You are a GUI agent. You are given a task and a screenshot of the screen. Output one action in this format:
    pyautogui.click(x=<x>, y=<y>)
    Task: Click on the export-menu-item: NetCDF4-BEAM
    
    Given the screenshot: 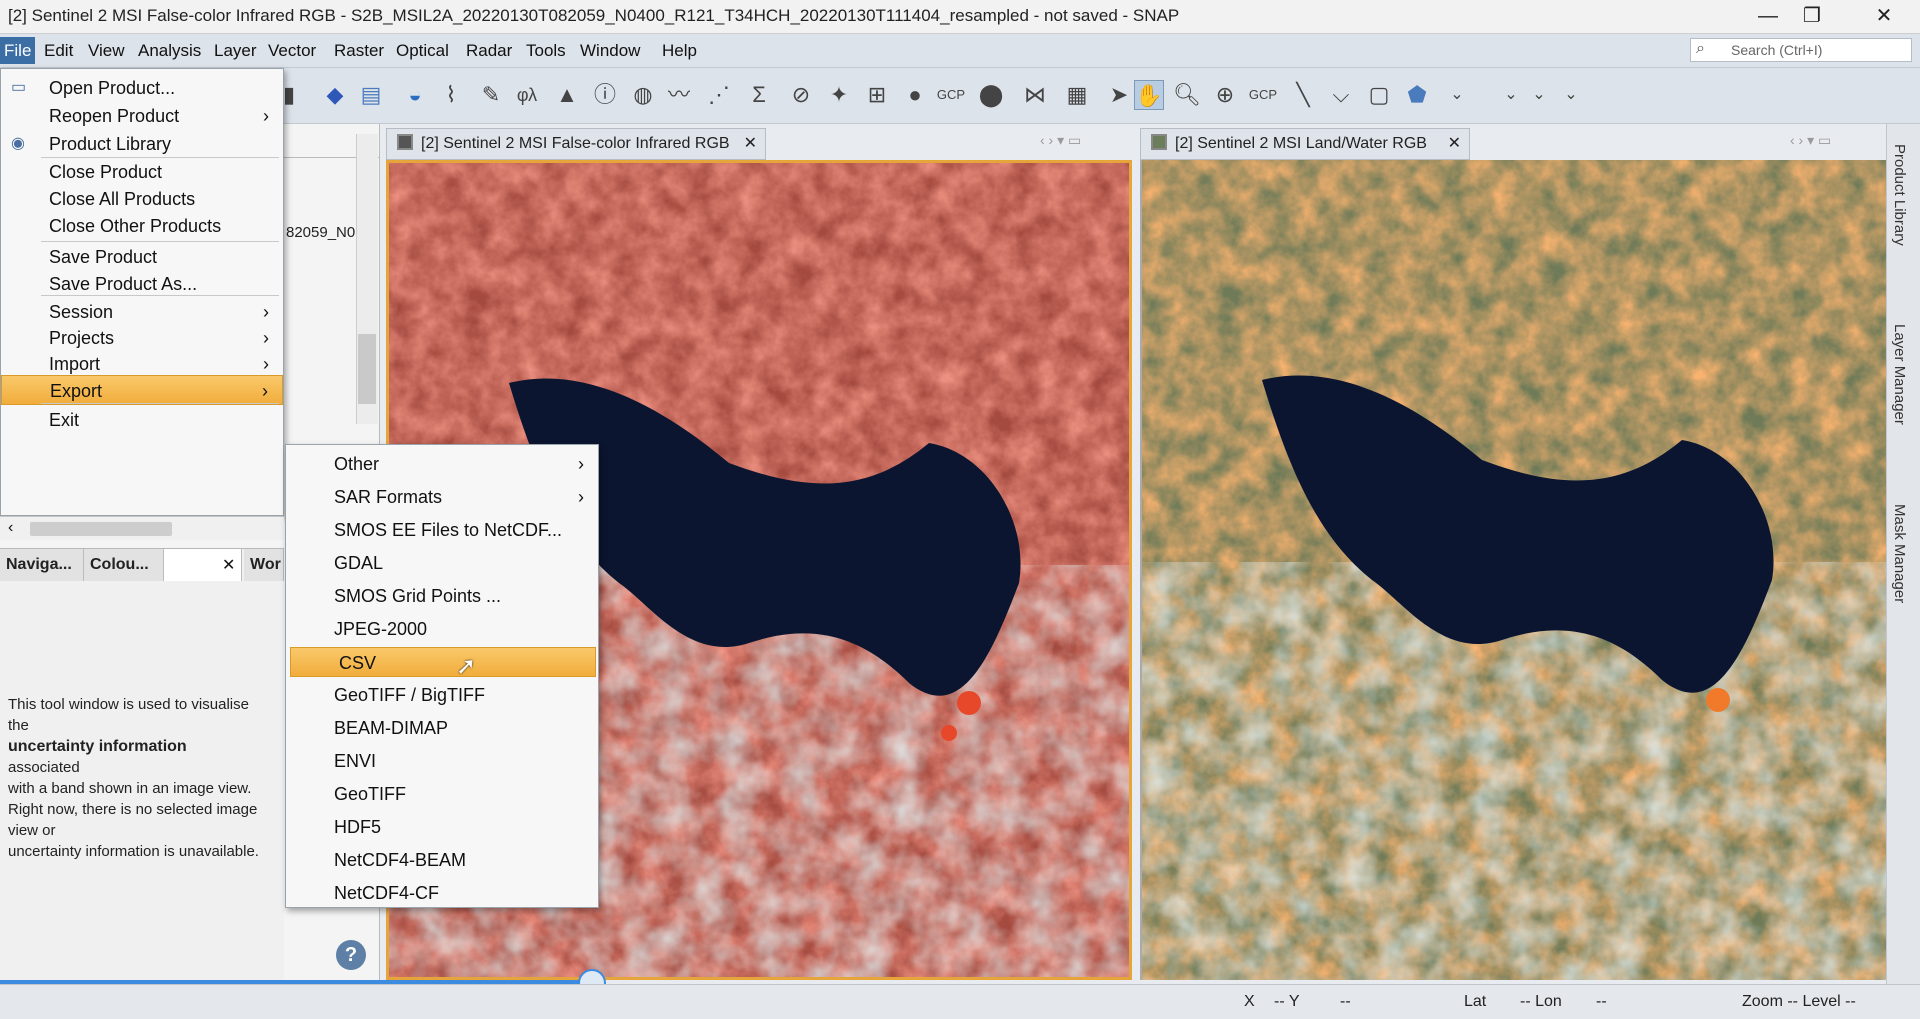 What is the action you would take?
    pyautogui.click(x=442, y=860)
    